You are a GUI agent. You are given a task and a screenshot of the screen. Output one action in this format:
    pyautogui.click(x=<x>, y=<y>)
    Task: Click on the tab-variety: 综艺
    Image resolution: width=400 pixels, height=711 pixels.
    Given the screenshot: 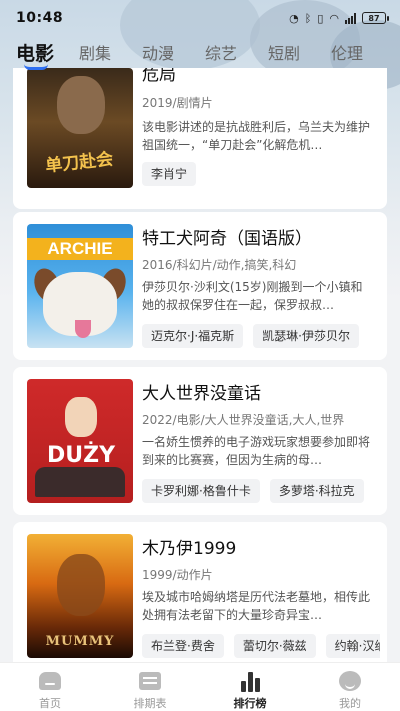 What is the action you would take?
    pyautogui.click(x=236, y=52)
    